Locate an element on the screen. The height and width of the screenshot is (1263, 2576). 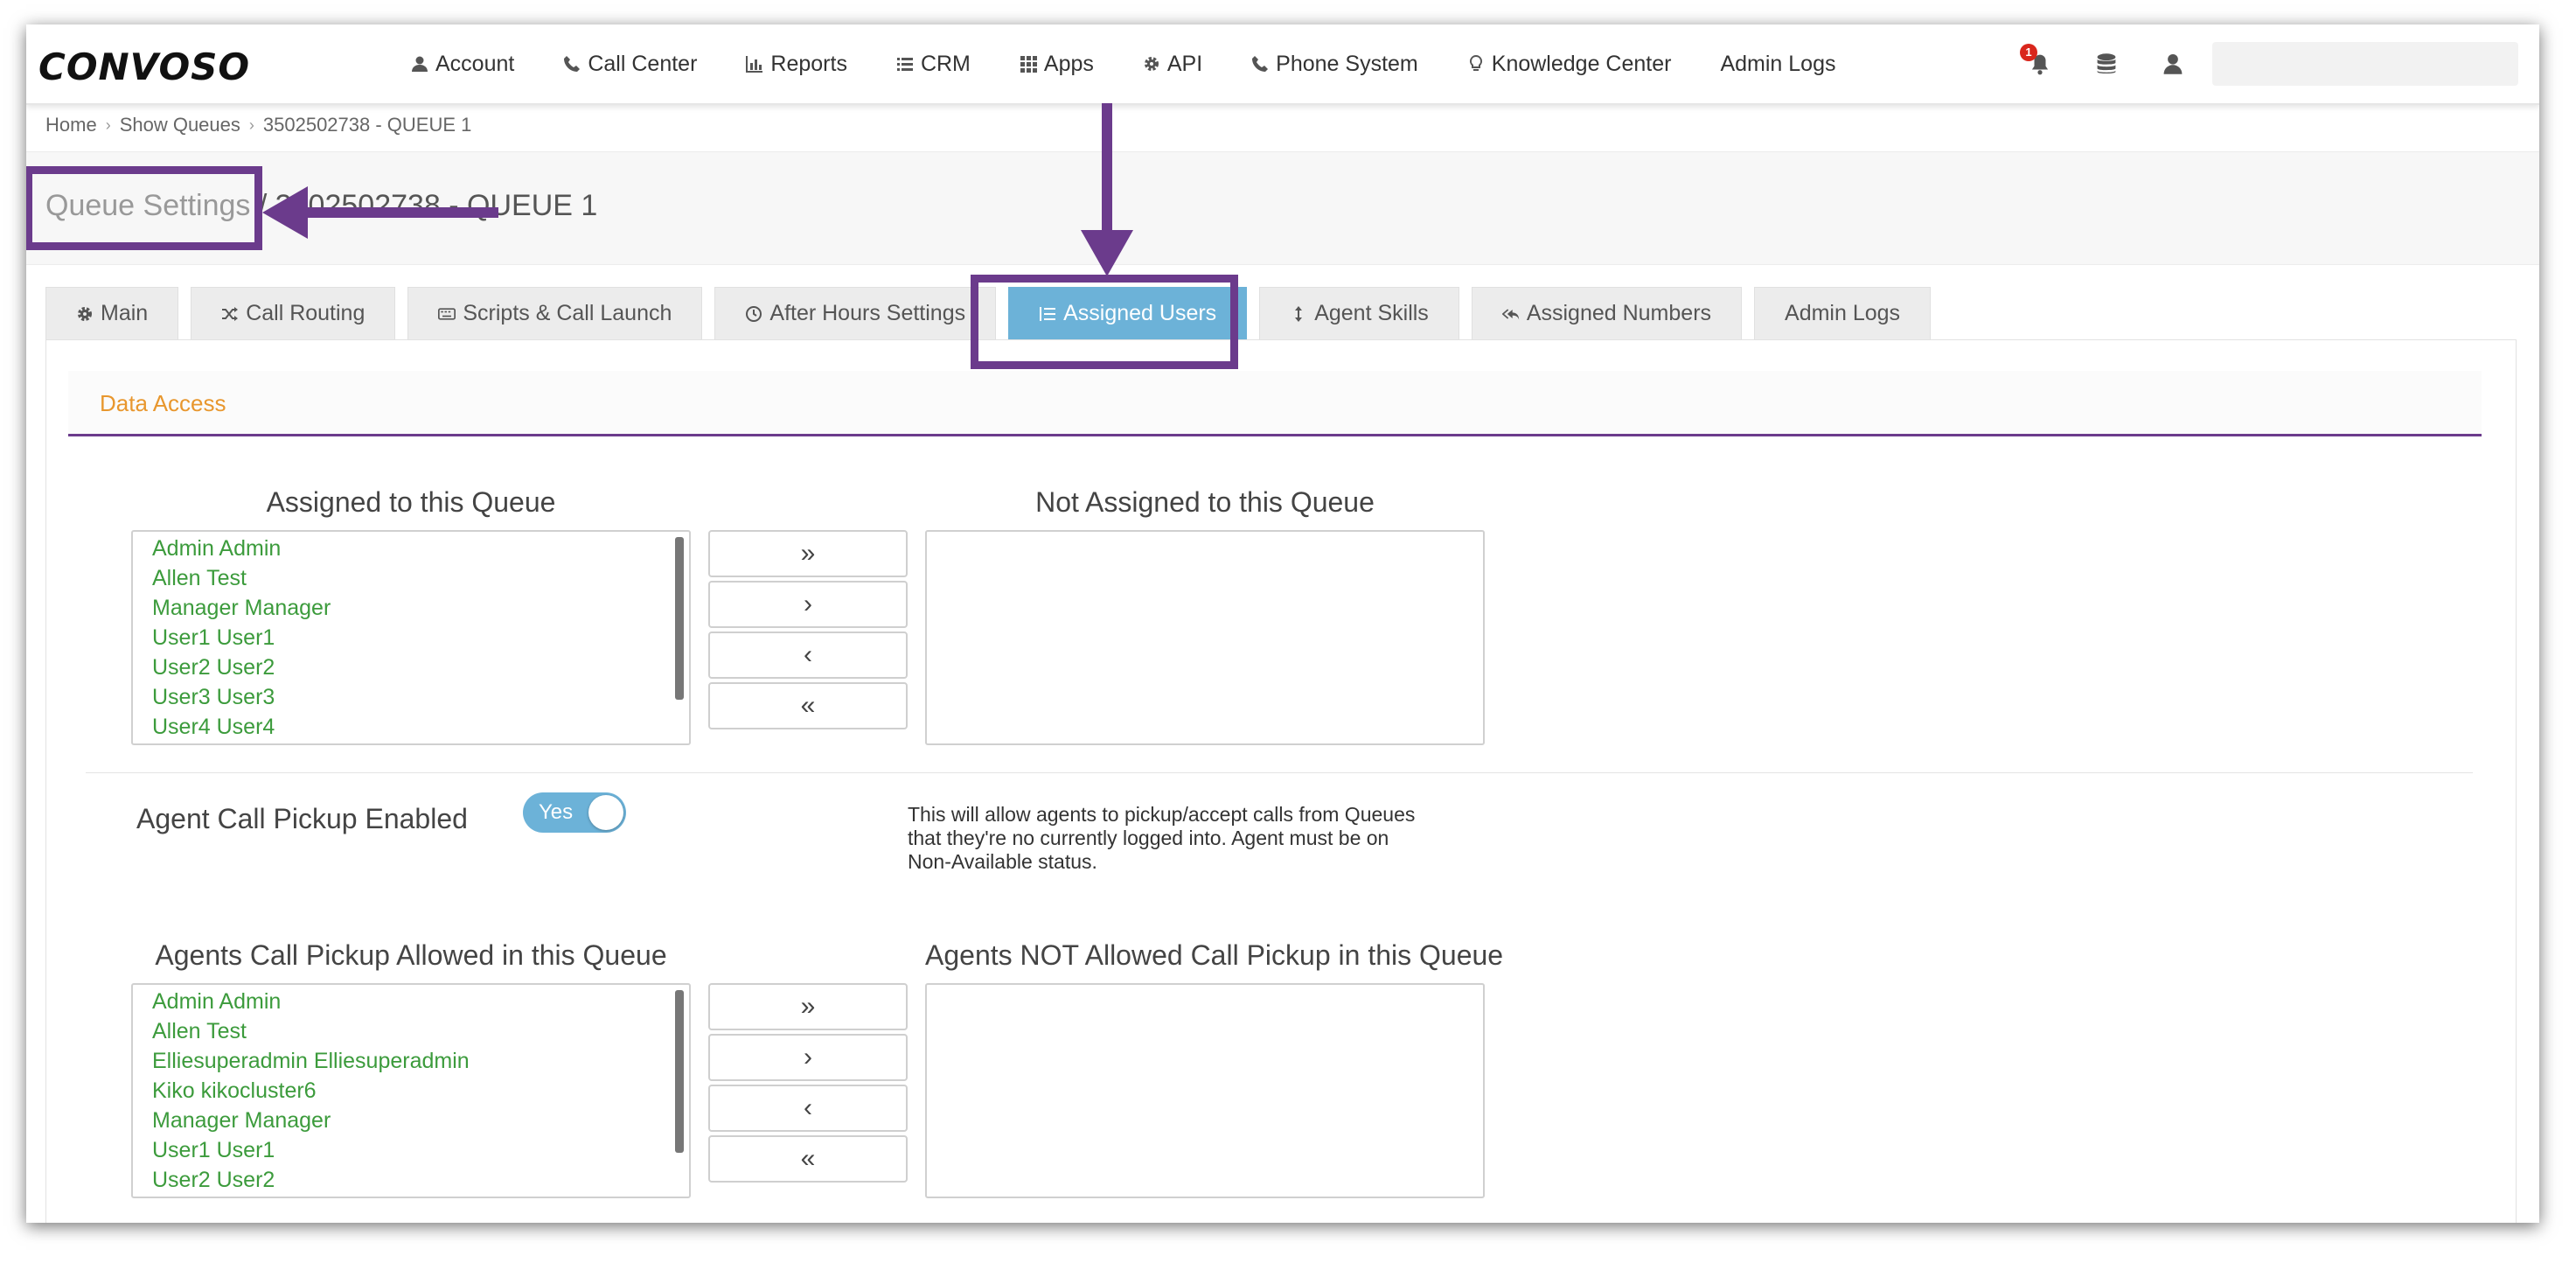
nav-call-center: Call Center is located at coordinates (630, 64).